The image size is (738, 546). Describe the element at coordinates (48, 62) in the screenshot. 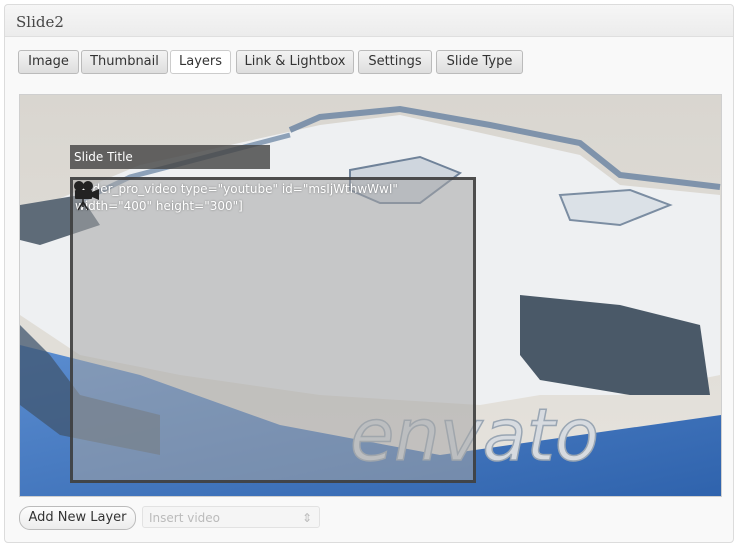

I see `tab-image: Image` at that location.